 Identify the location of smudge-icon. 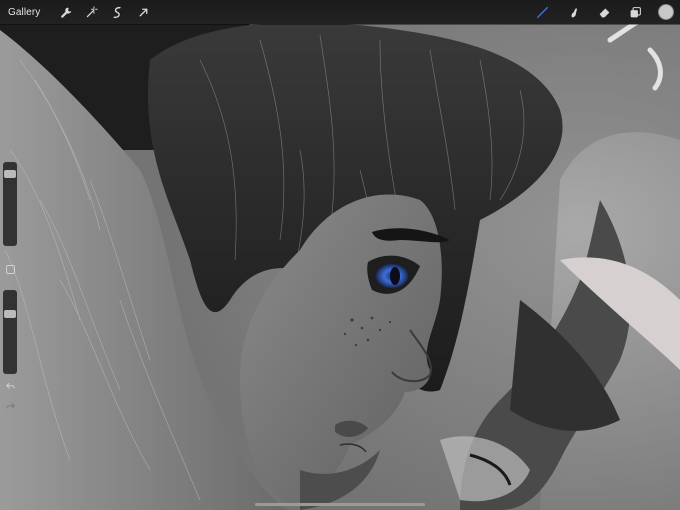
(573, 12).